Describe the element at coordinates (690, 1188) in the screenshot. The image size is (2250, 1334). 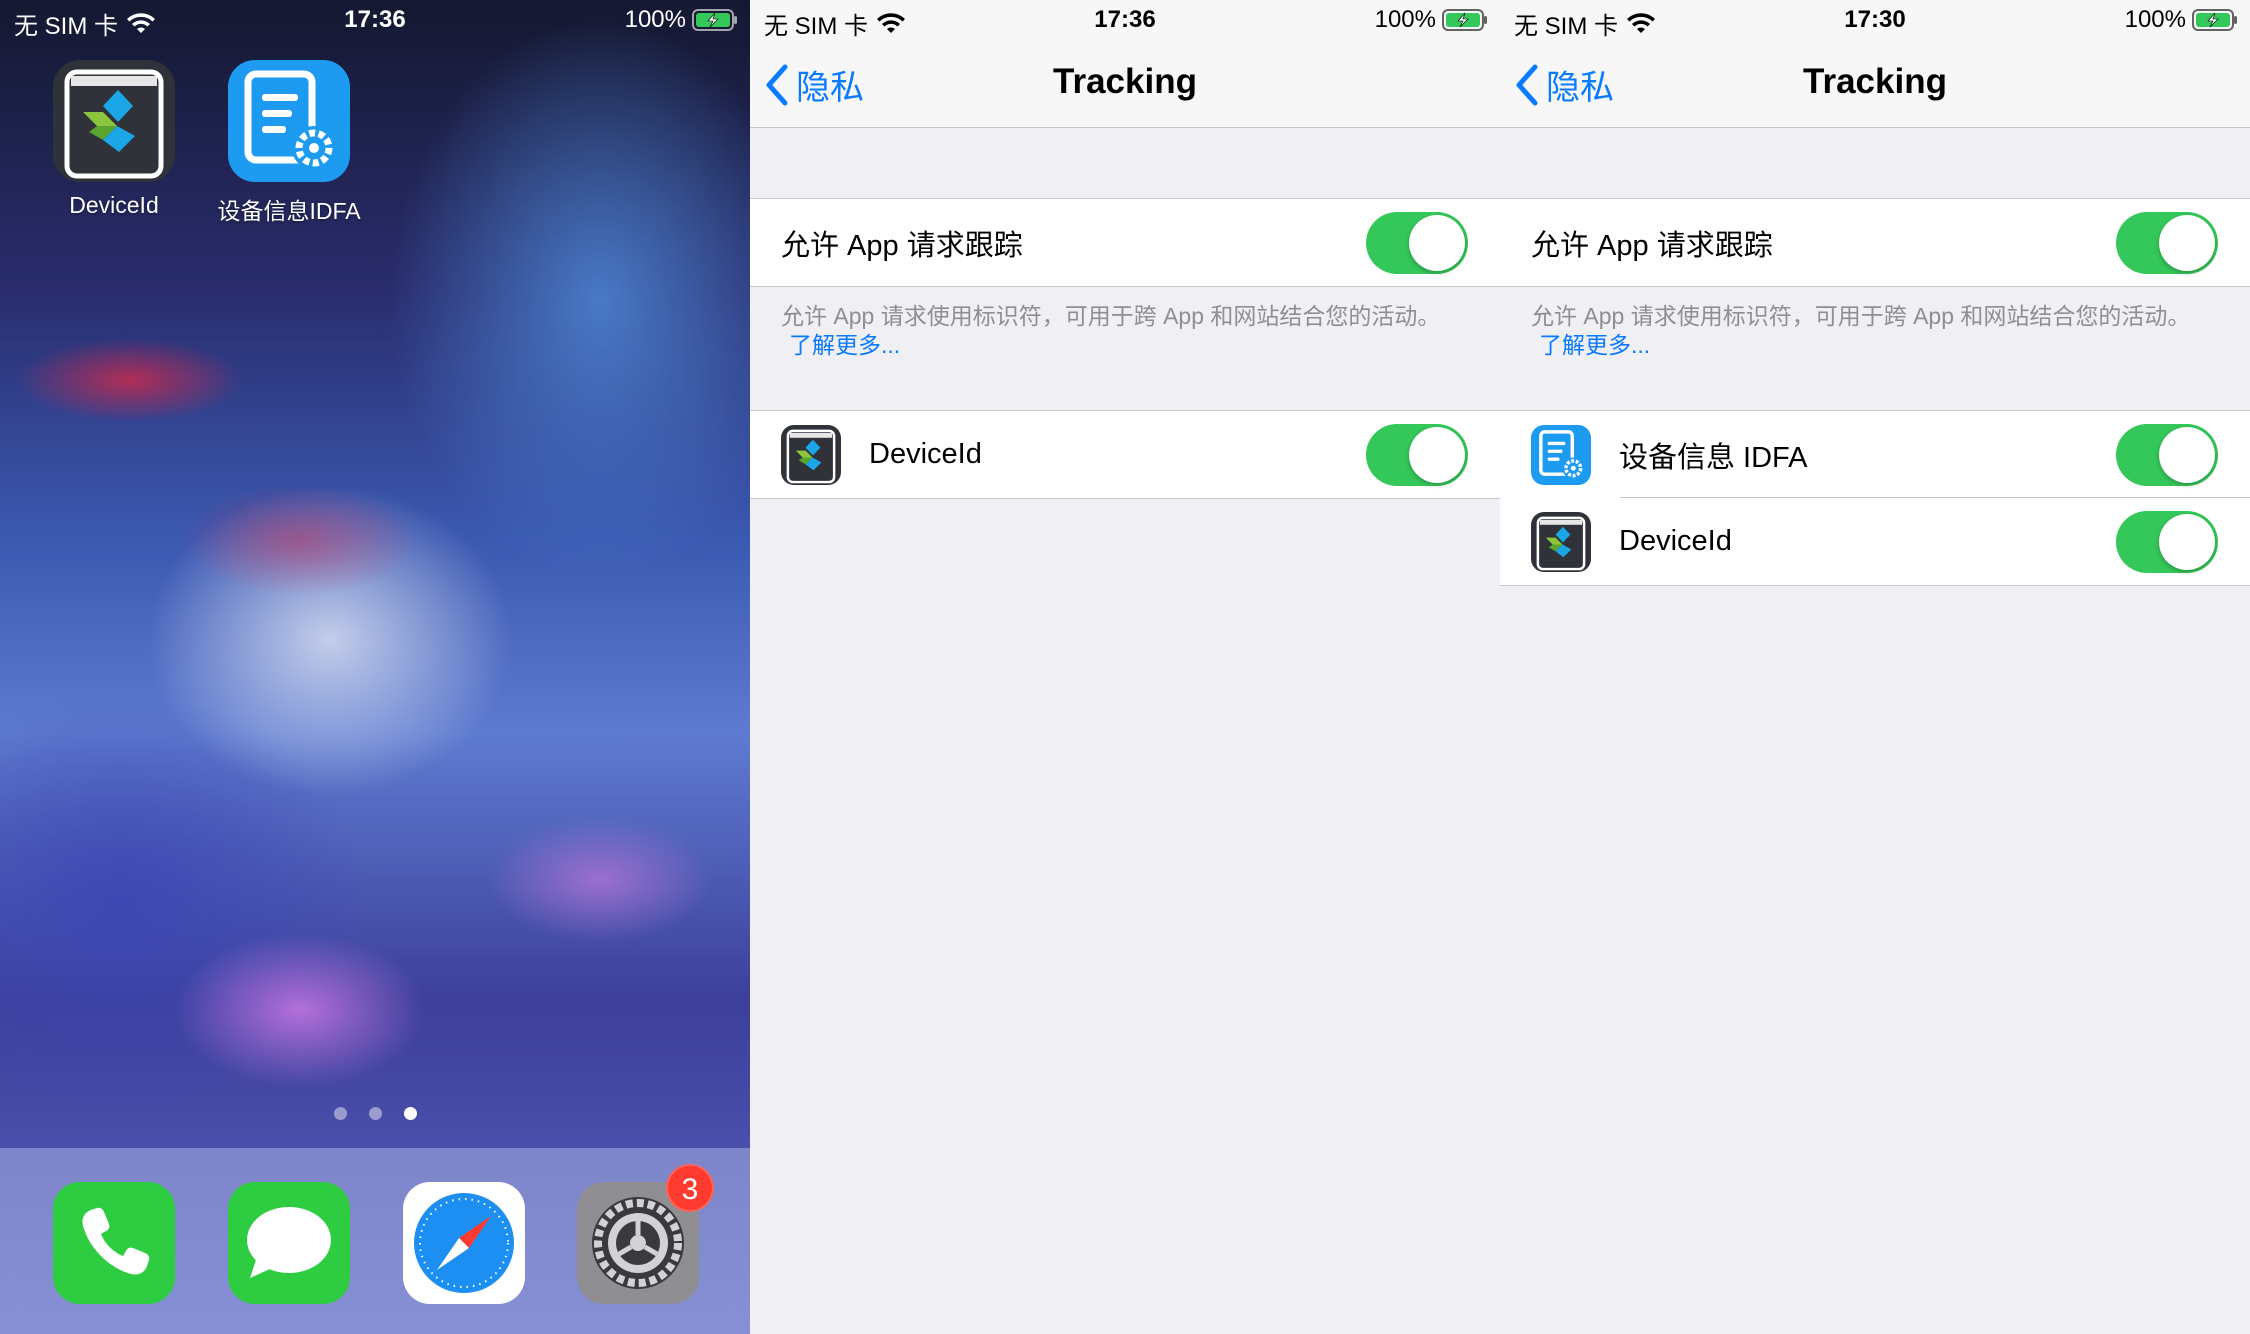
I see `notification-badge: 3` at that location.